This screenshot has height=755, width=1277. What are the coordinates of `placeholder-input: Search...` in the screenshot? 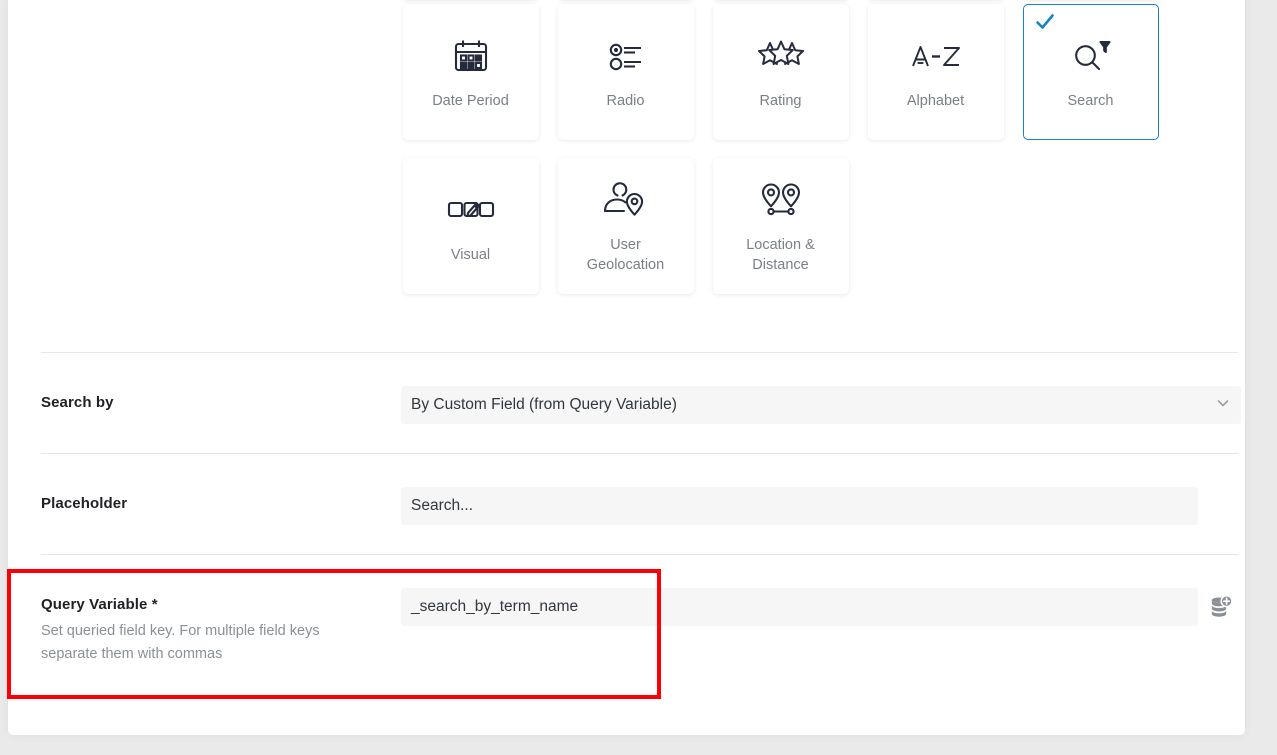 It's located at (799, 506).